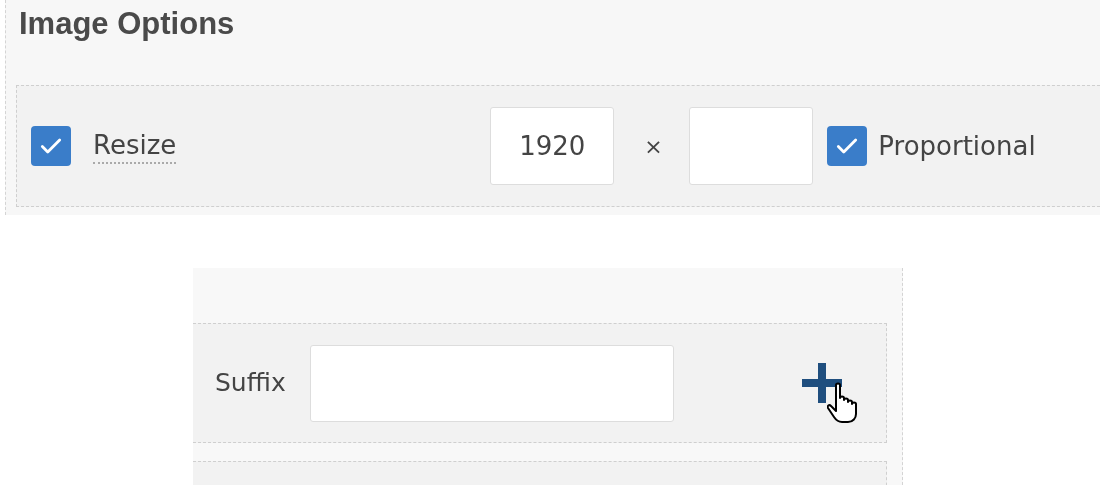 The height and width of the screenshot is (485, 1100). Describe the element at coordinates (250, 383) in the screenshot. I see `suffix-label: Suffix` at that location.